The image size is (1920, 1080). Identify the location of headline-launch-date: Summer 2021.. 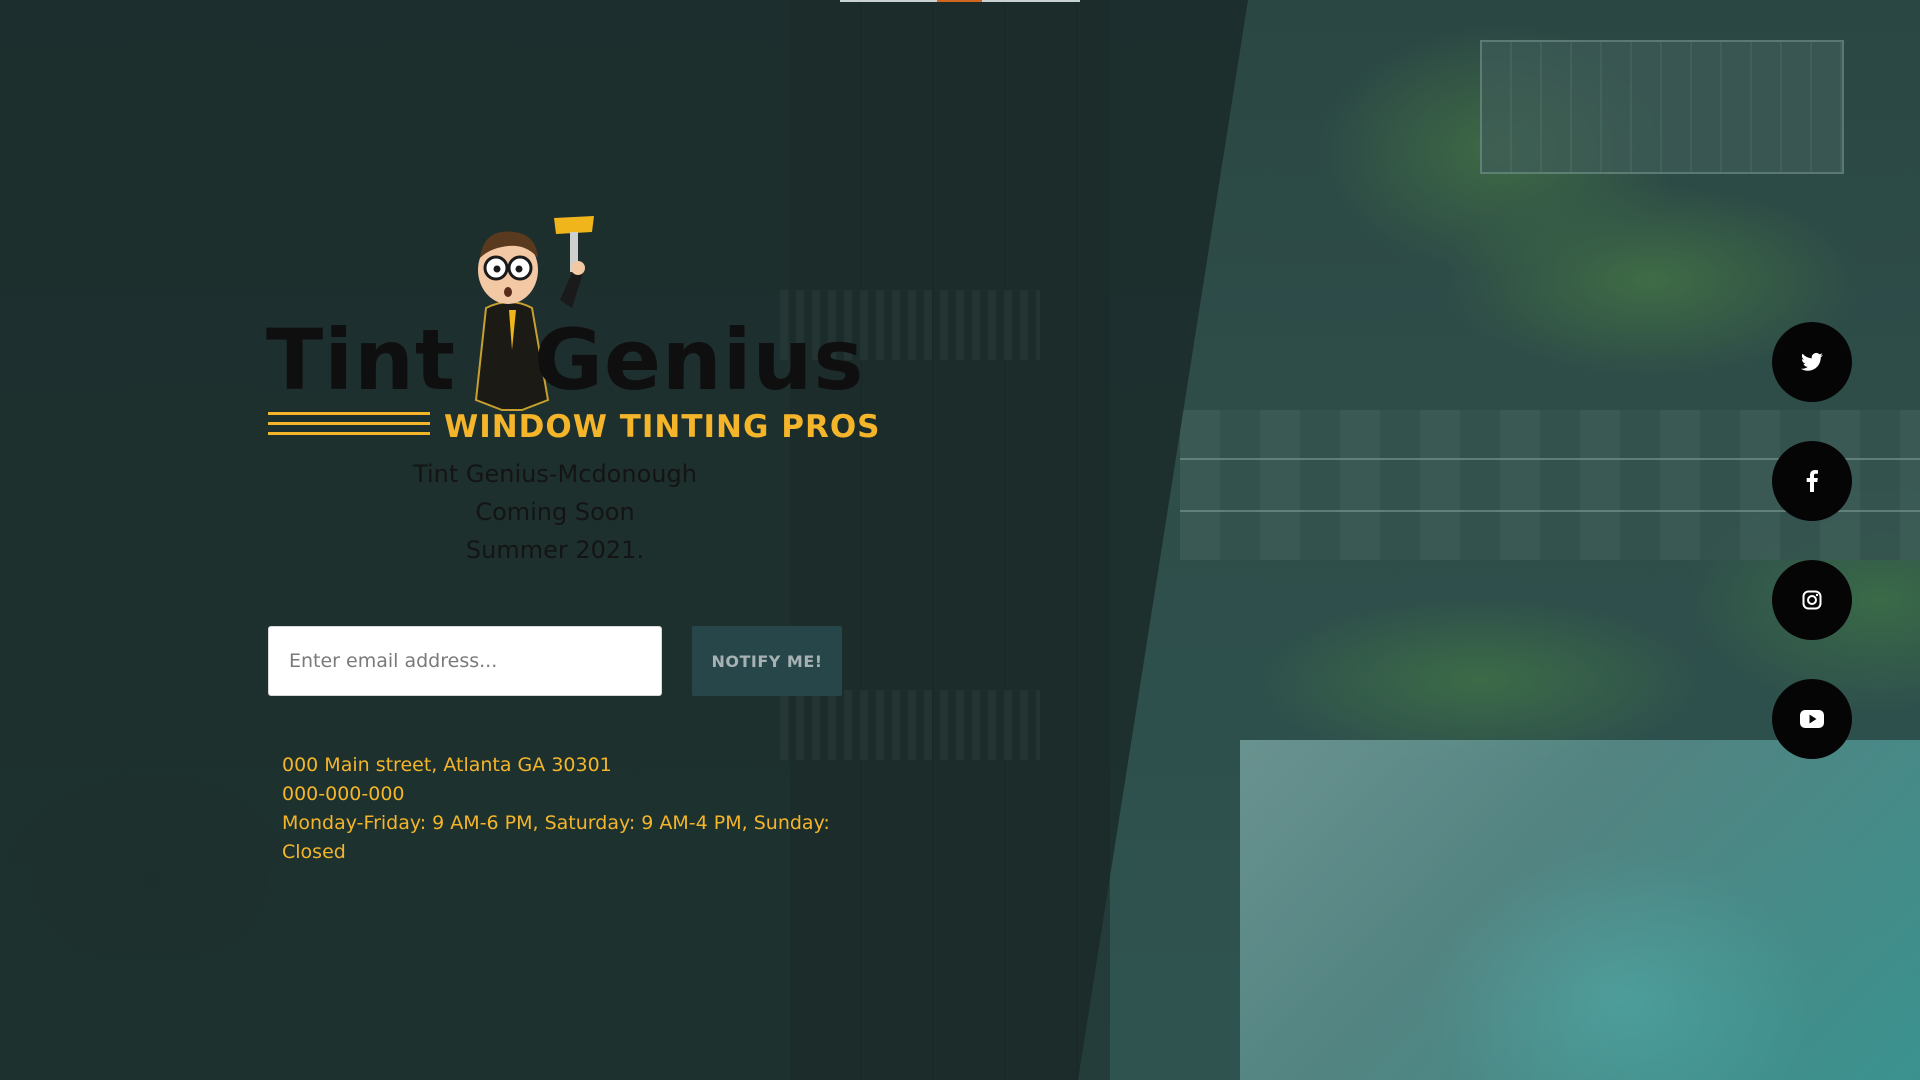
(555, 550).